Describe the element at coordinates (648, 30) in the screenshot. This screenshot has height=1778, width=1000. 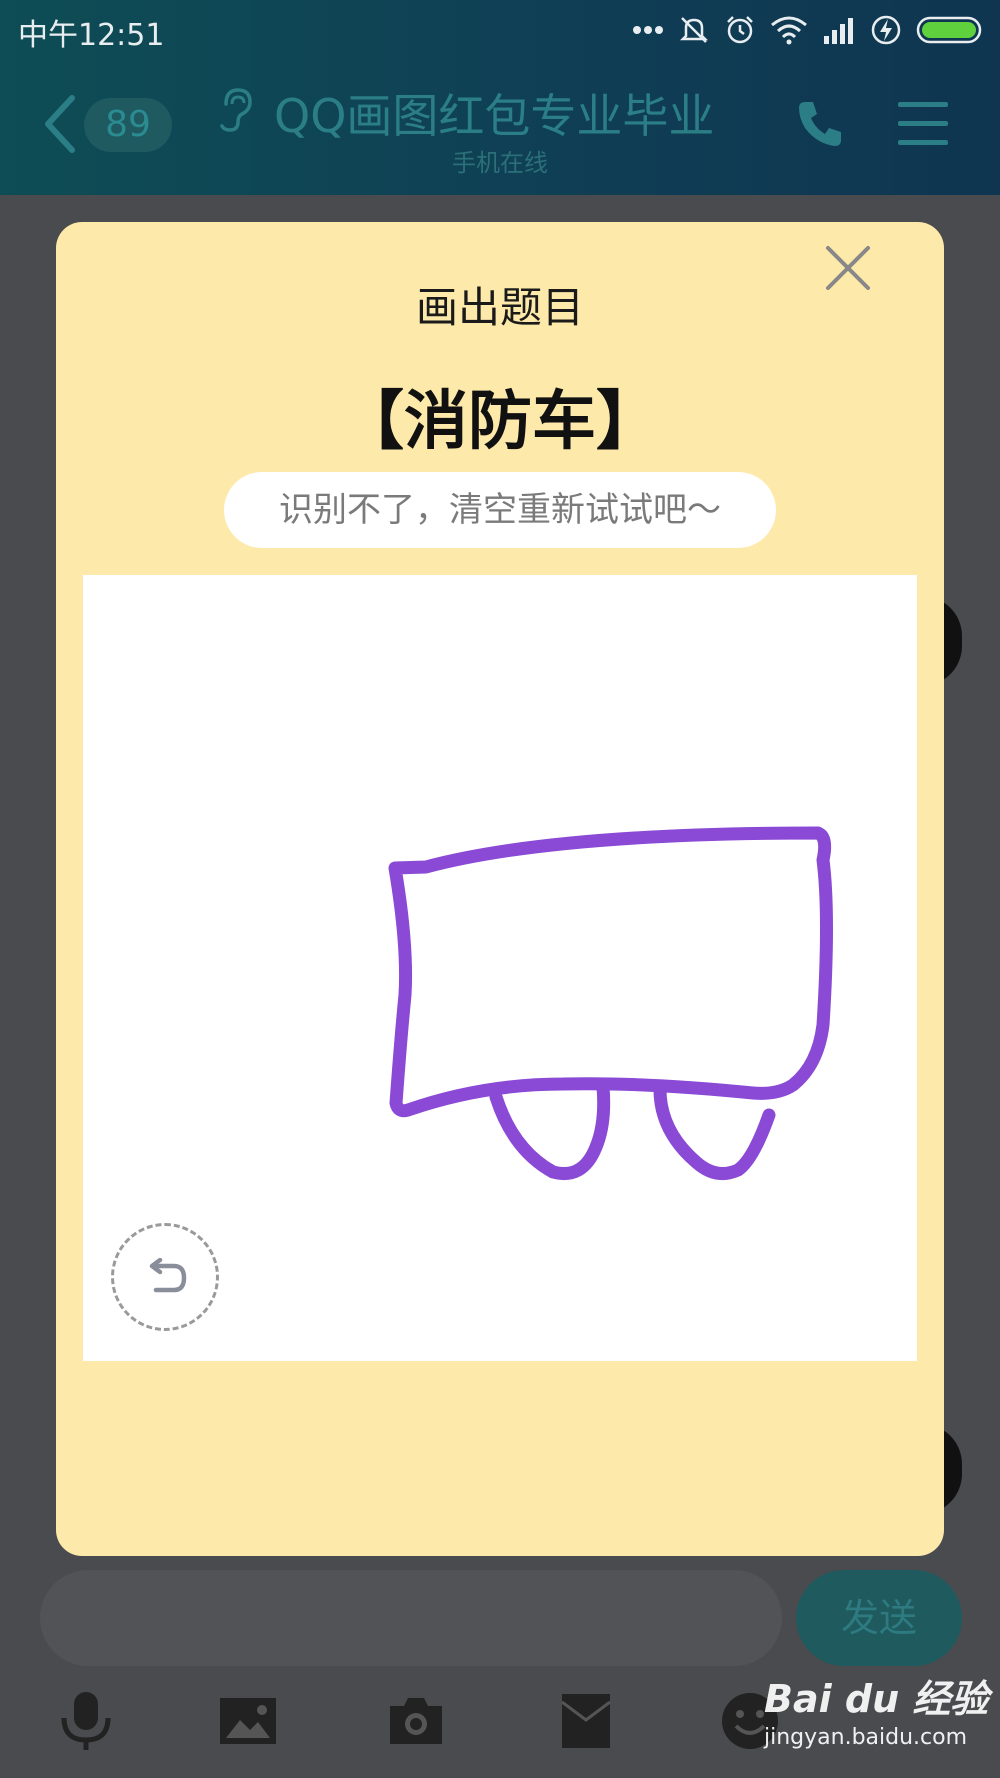
I see `more-dots-icon` at that location.